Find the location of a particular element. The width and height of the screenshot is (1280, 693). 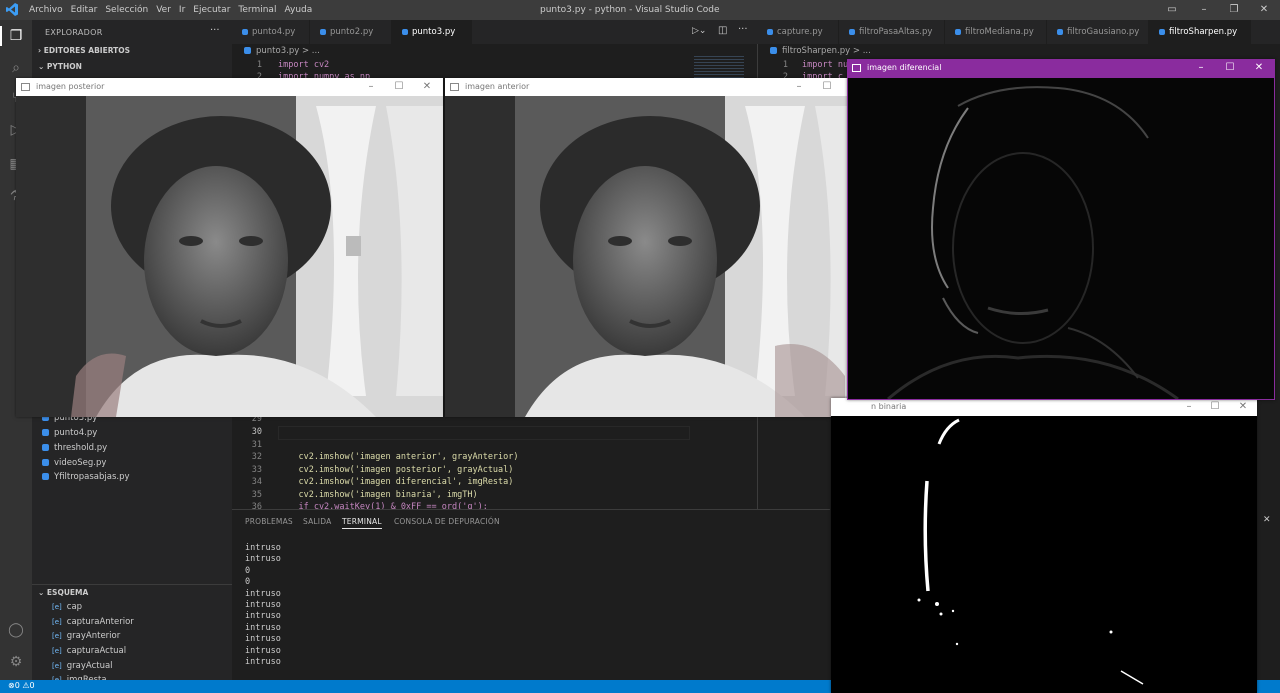

tab-consola-depuracion: CONSOLA DE DEPURACIÓN is located at coordinates (447, 521).